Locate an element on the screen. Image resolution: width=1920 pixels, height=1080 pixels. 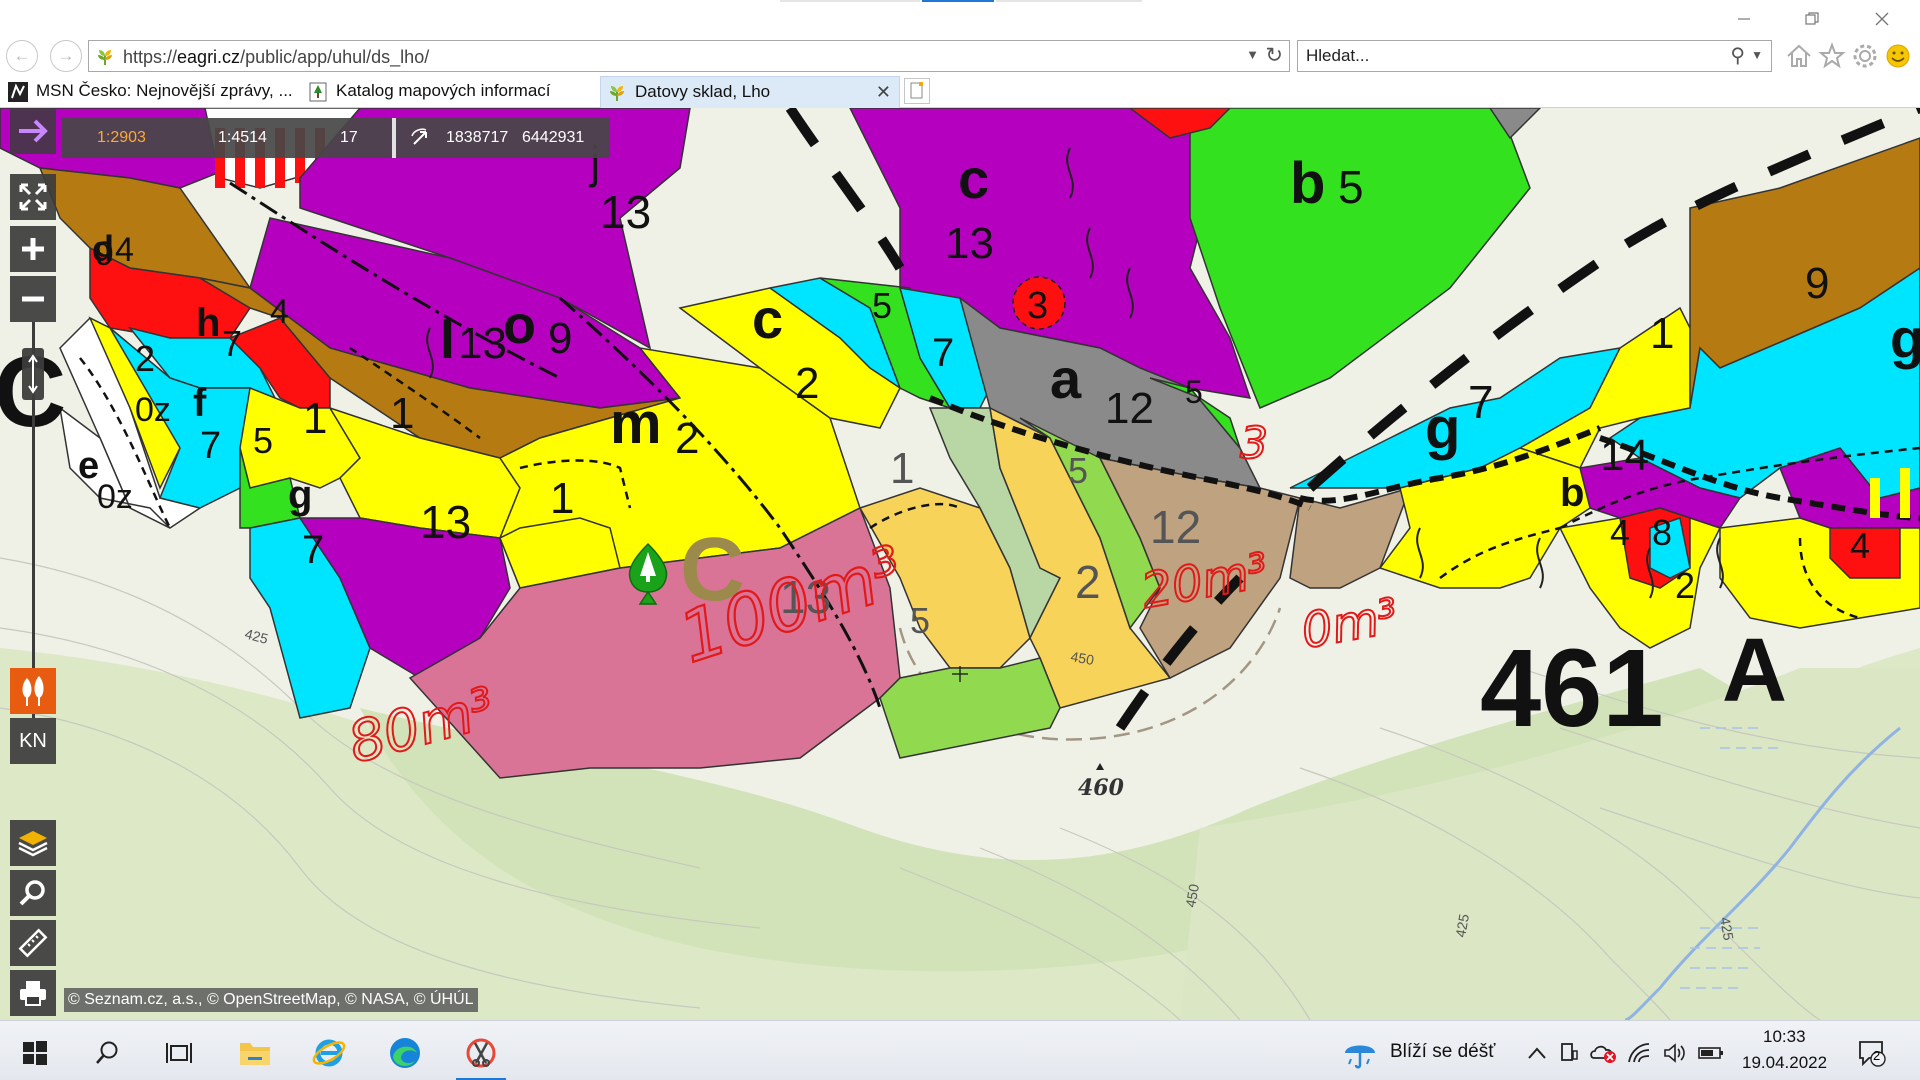
restore-icon is located at coordinates (1812, 18).